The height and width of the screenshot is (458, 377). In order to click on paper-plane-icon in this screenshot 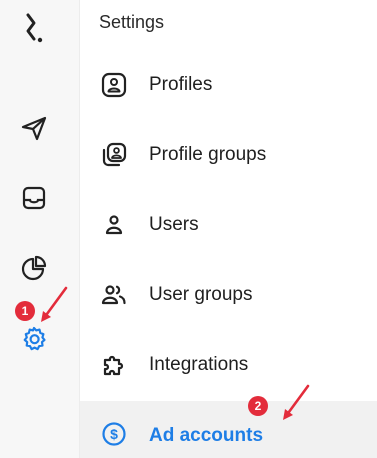, I will do `click(34, 128)`.